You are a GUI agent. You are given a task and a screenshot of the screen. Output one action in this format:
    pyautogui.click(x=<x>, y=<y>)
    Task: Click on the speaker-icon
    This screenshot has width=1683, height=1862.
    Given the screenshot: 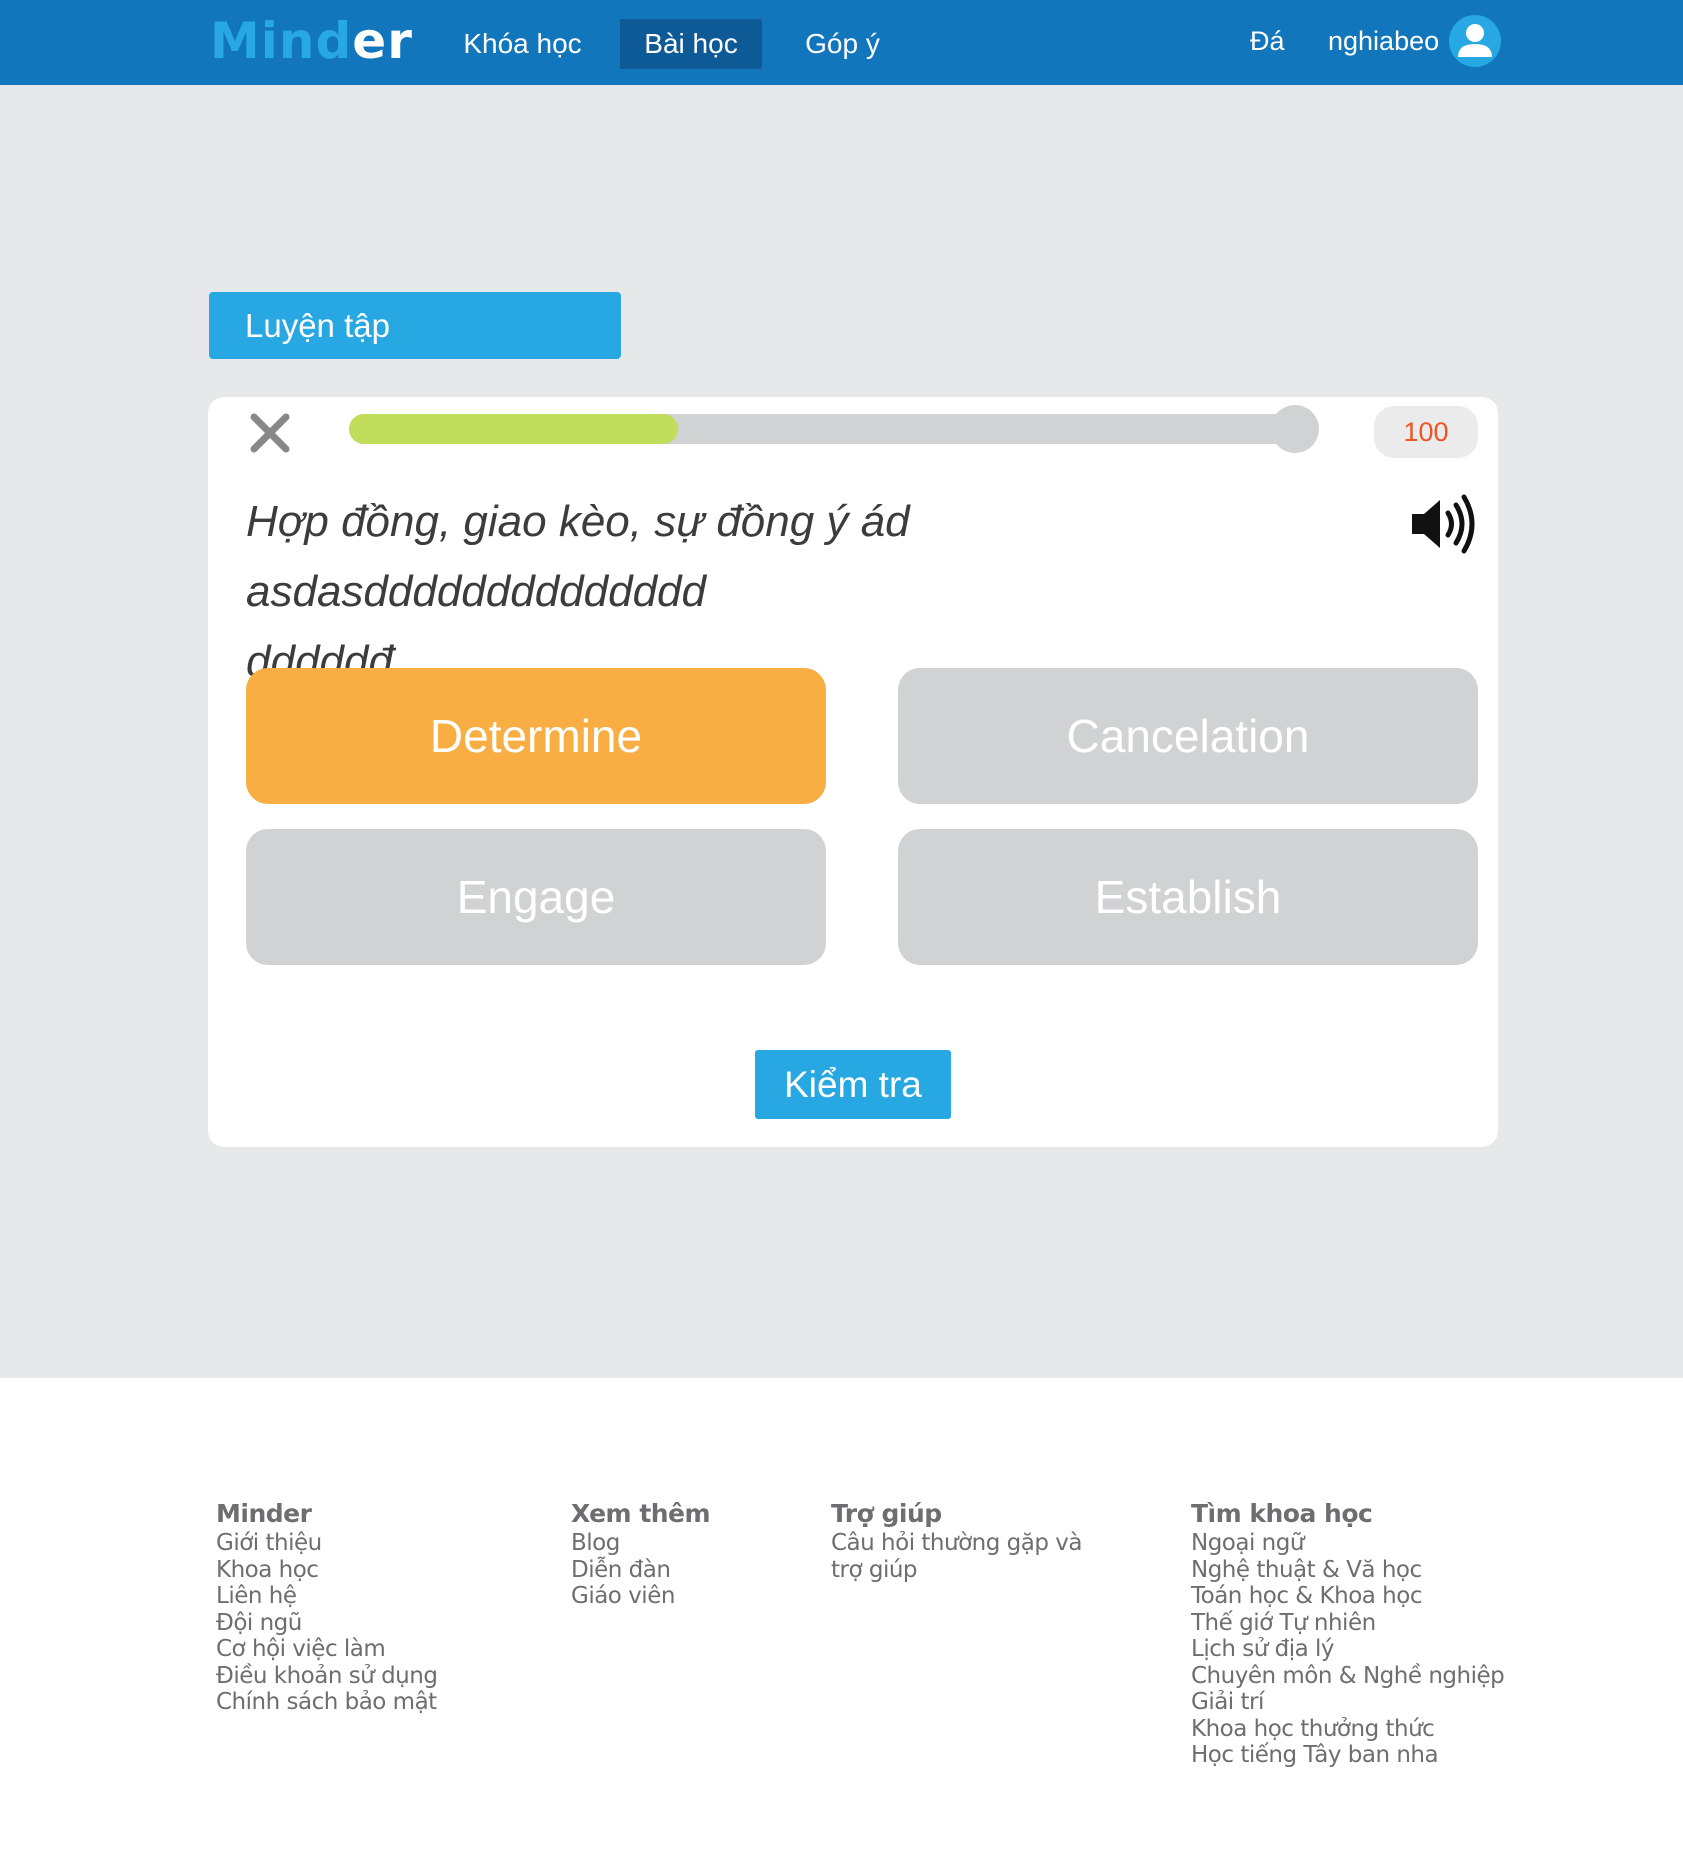 What is the action you would take?
    pyautogui.click(x=1444, y=524)
    